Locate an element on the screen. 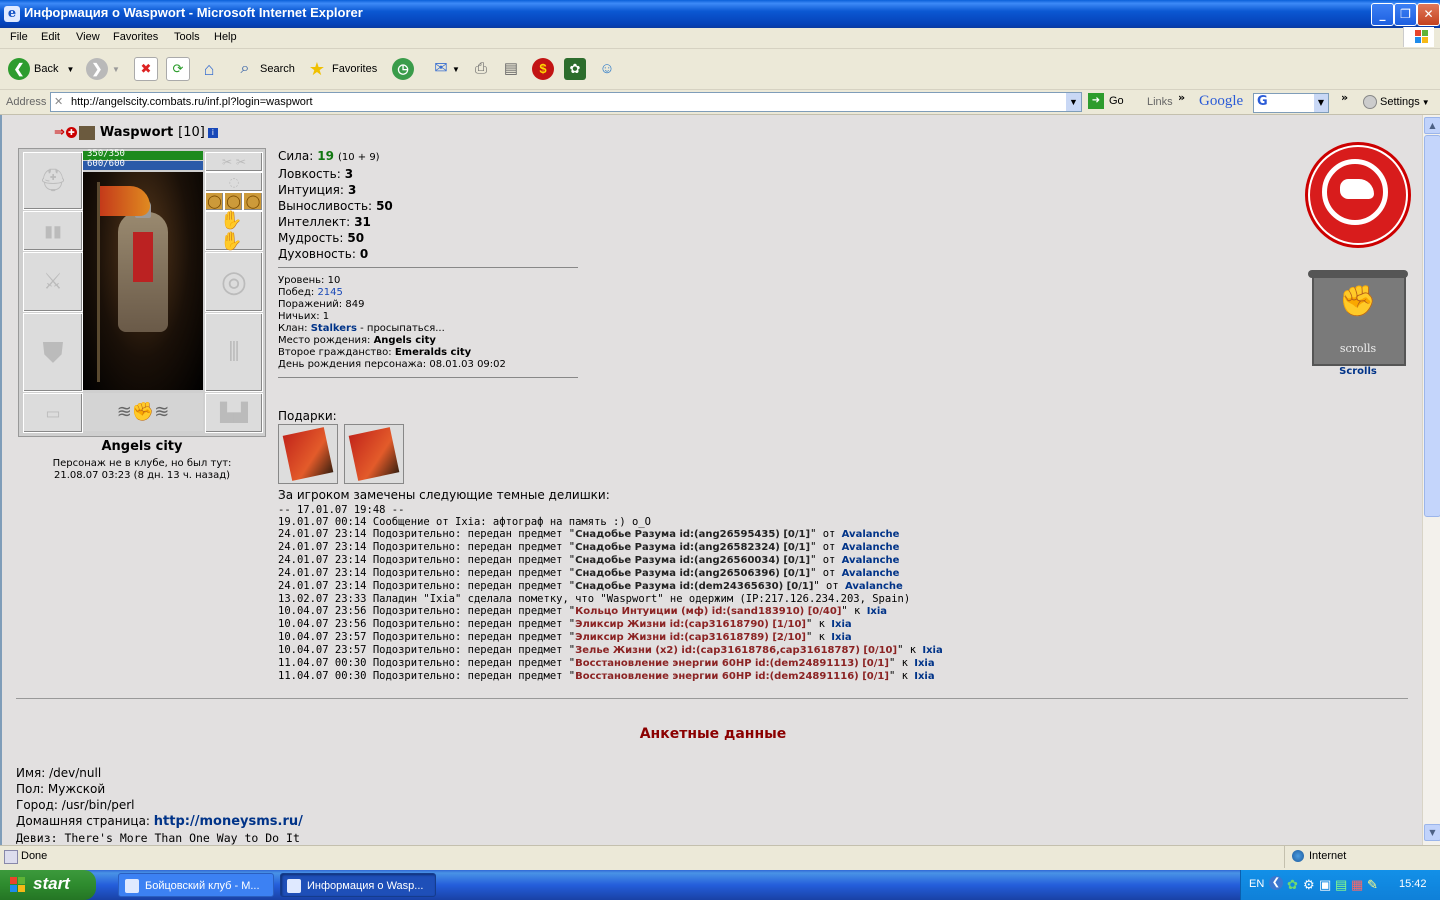 This screenshot has width=1440, height=900. menu-file: File is located at coordinates (19, 37).